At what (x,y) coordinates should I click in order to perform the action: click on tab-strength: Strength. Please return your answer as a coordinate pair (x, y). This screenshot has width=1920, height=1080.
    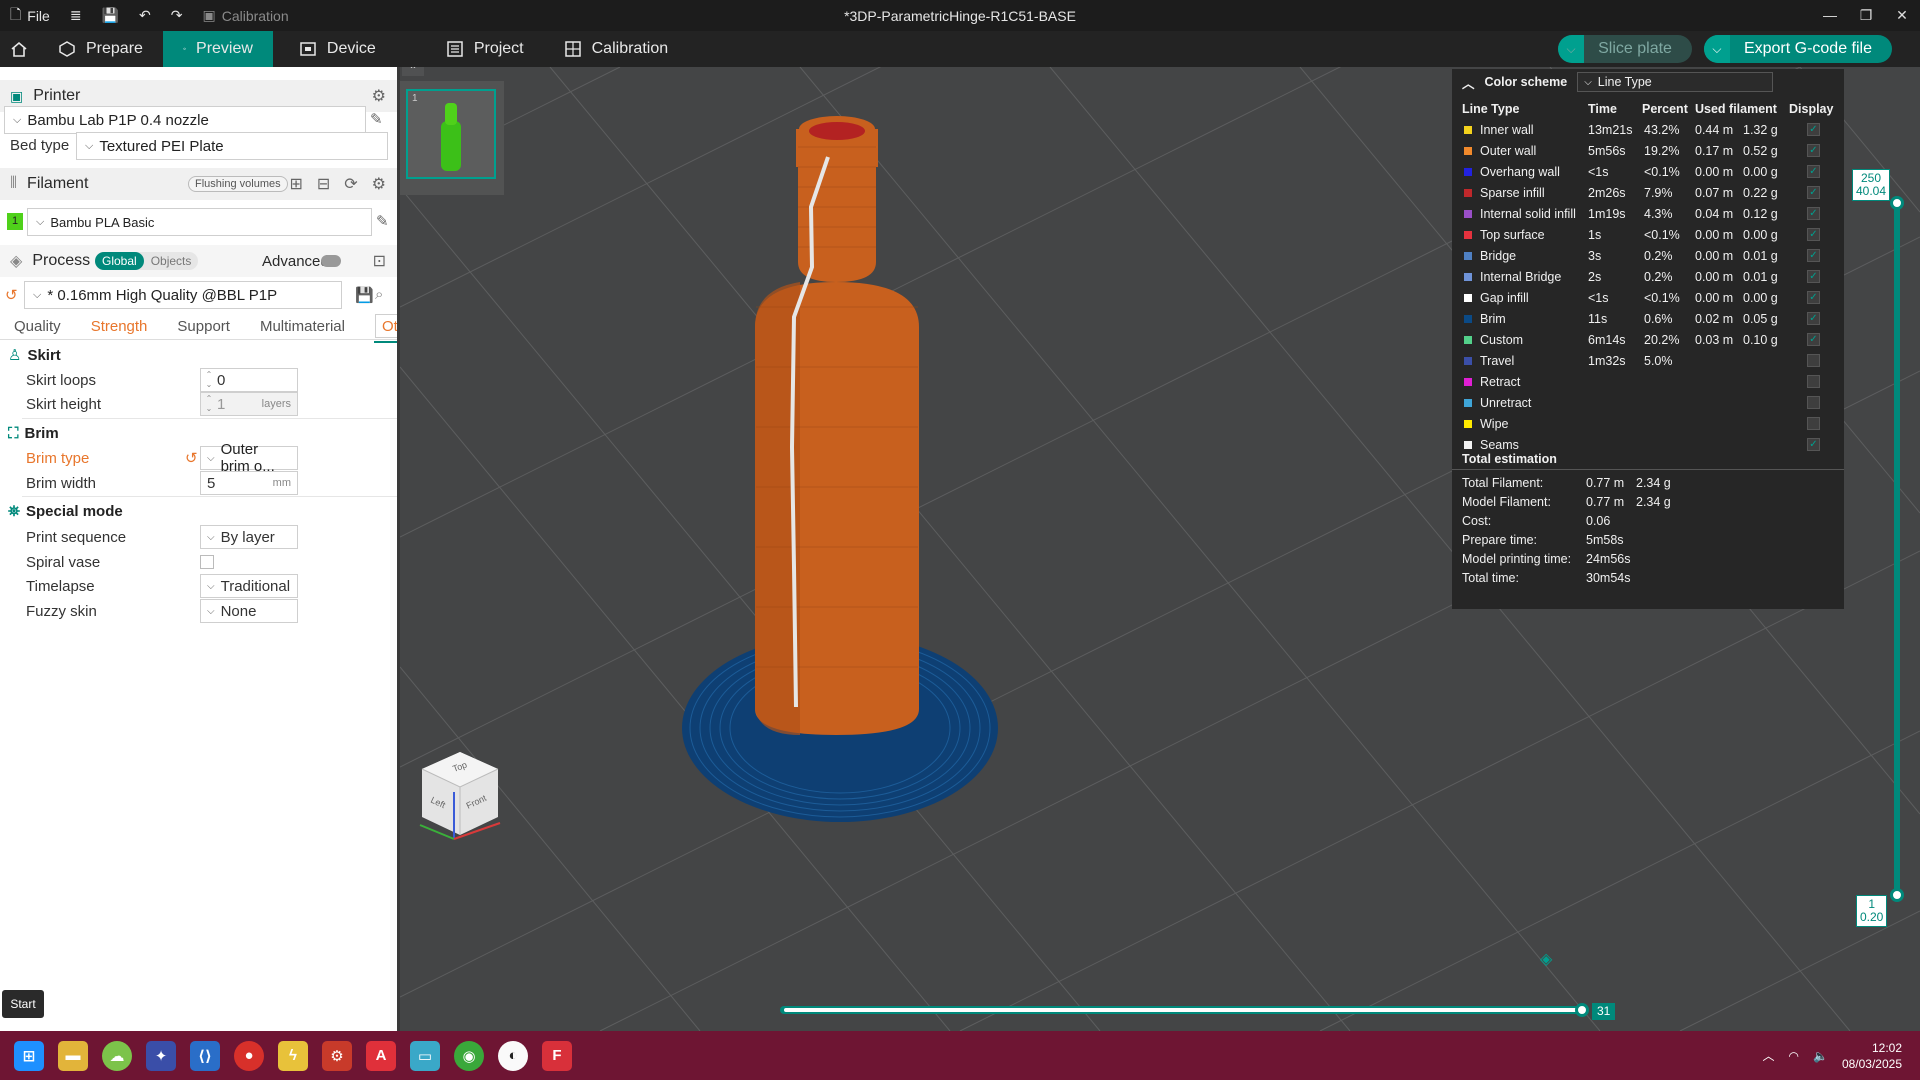
    Looking at the image, I should click on (119, 326).